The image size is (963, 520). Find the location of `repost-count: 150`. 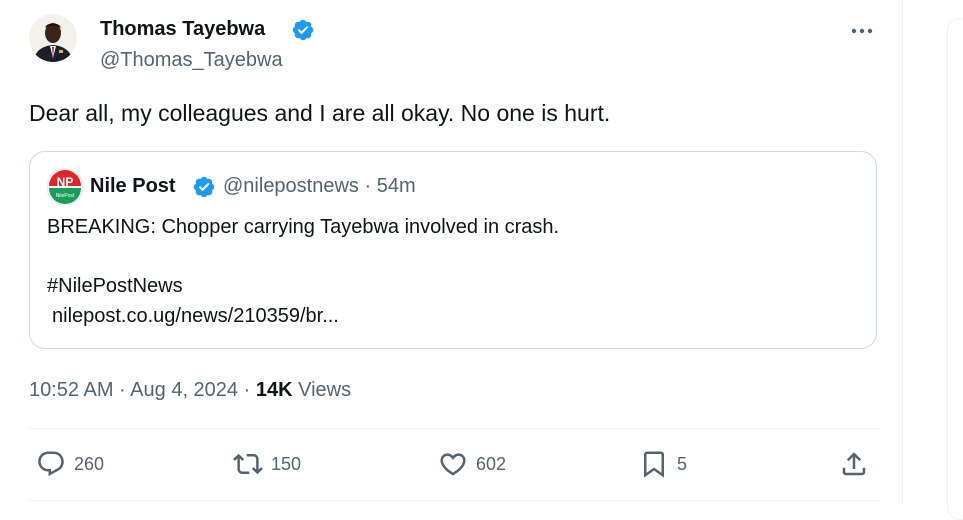

repost-count: 150 is located at coordinates (286, 463).